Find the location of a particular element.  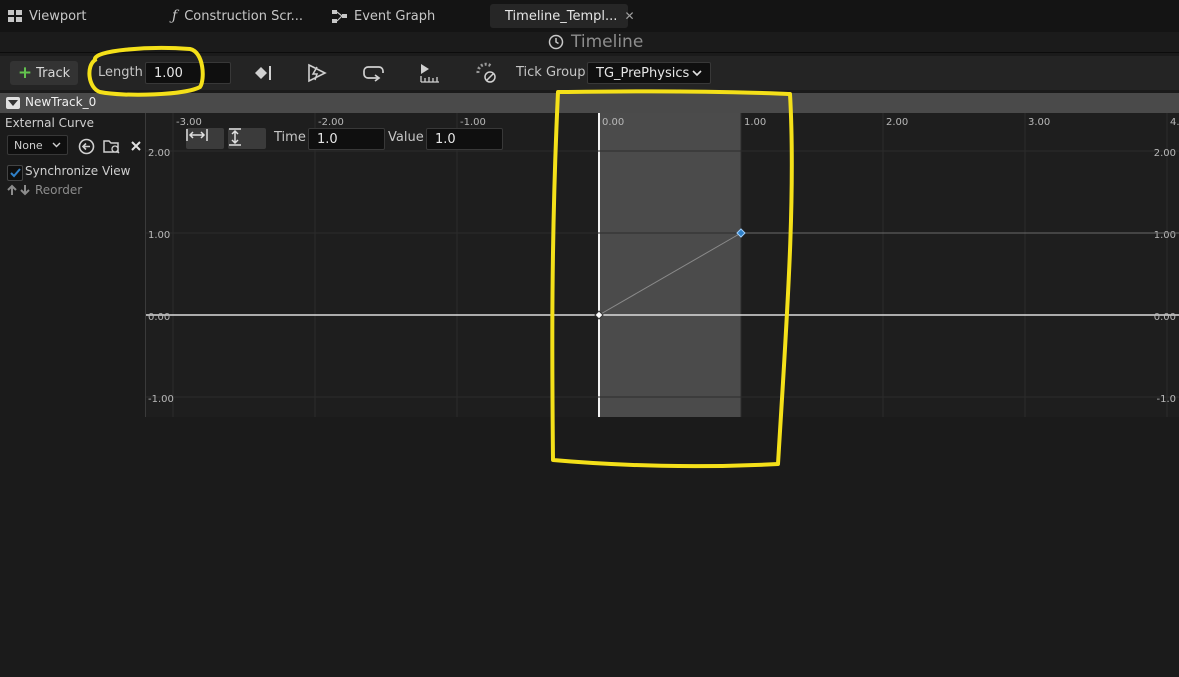

x-tick-label: -2.00 is located at coordinates (331, 122).